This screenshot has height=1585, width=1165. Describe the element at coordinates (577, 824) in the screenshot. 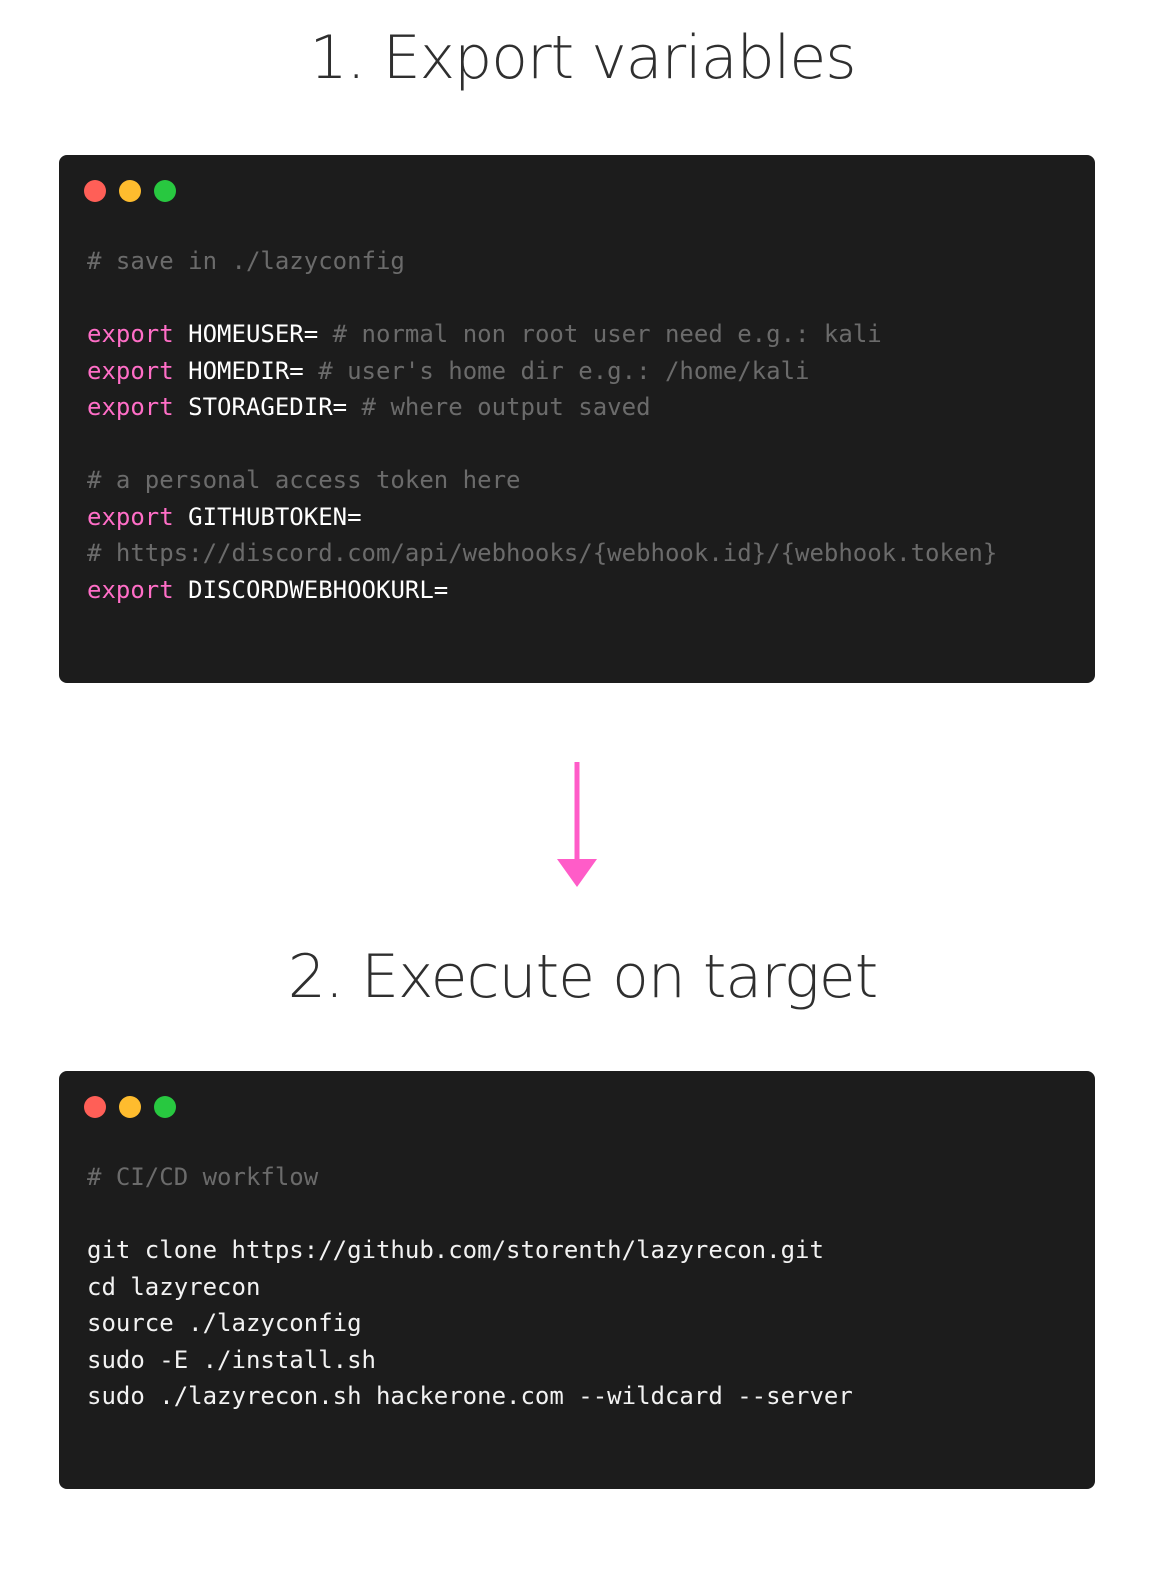

I see `down-arrow-icon` at that location.